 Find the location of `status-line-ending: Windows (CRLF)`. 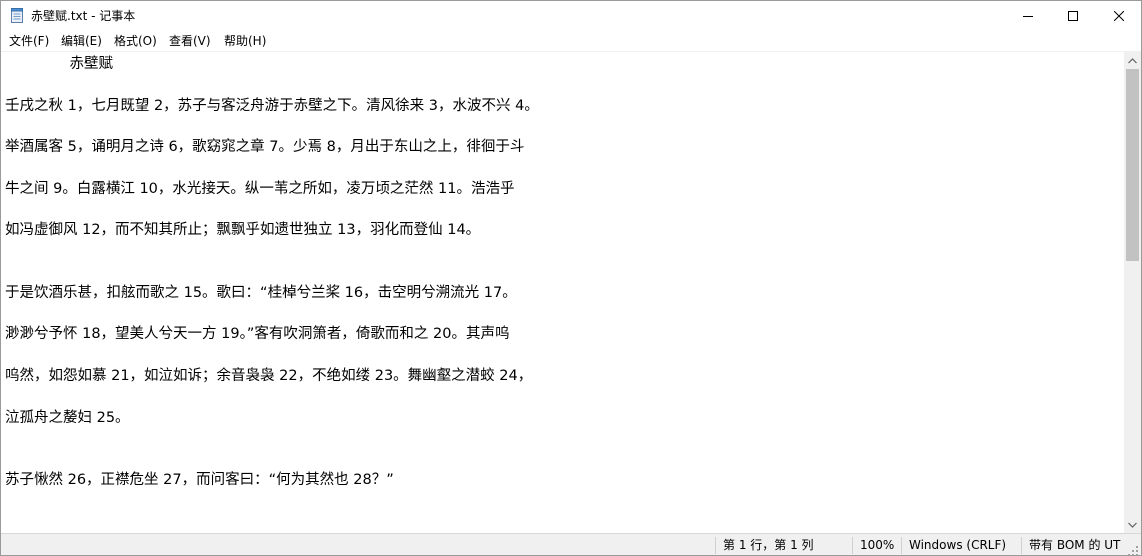

status-line-ending: Windows (CRLF) is located at coordinates (958, 545).